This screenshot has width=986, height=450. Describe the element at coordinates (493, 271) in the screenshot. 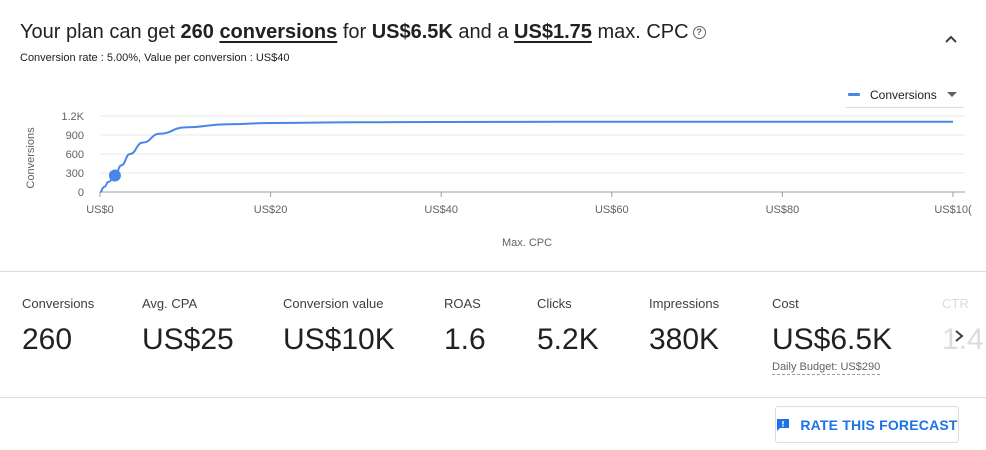

I see `section-divider-top` at that location.